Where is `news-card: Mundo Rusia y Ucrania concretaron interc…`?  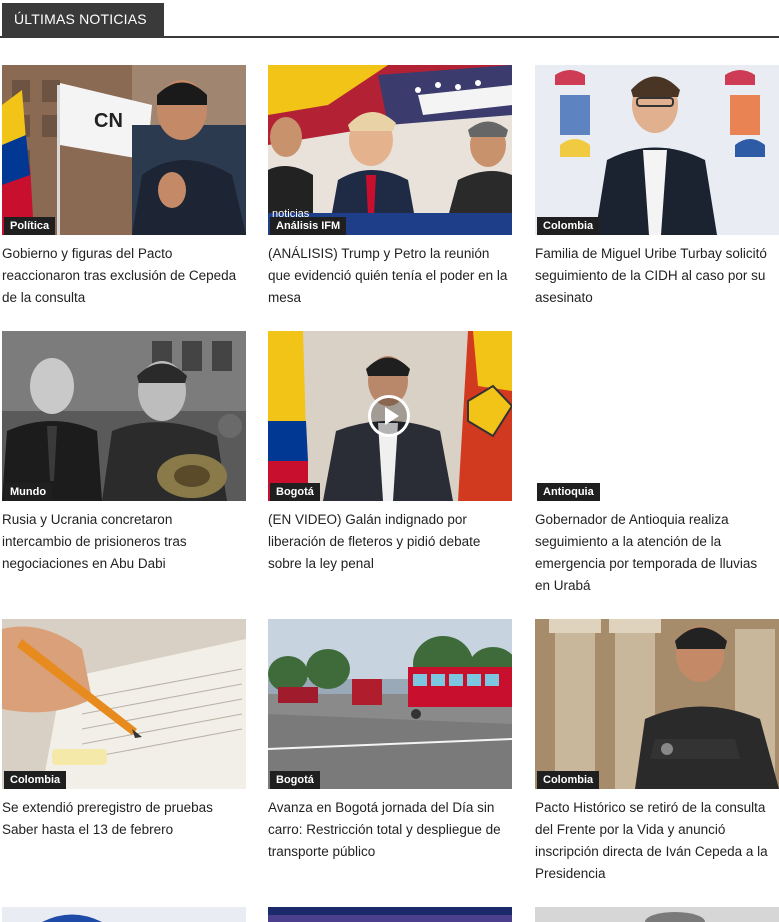 news-card: Mundo Rusia y Ucrania concretaron interc… is located at coordinates (124, 453).